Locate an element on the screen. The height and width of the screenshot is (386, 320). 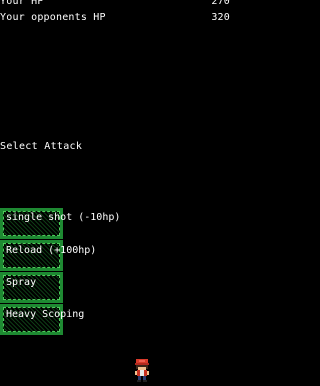
attack-label-single-shot: single shot (-10hp) is located at coordinates (63, 218).